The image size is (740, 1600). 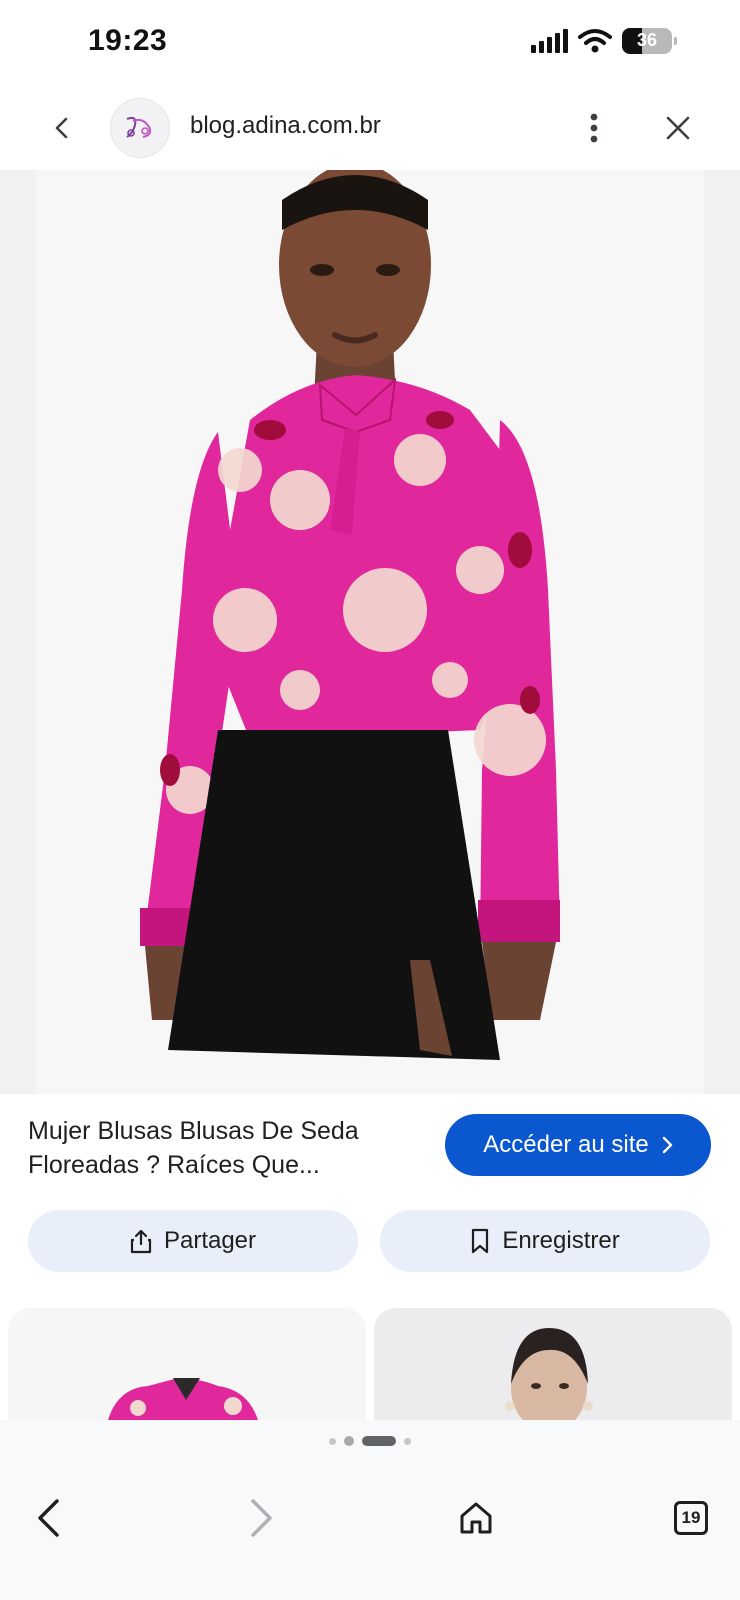 I want to click on favicon-icon, so click(x=139, y=127).